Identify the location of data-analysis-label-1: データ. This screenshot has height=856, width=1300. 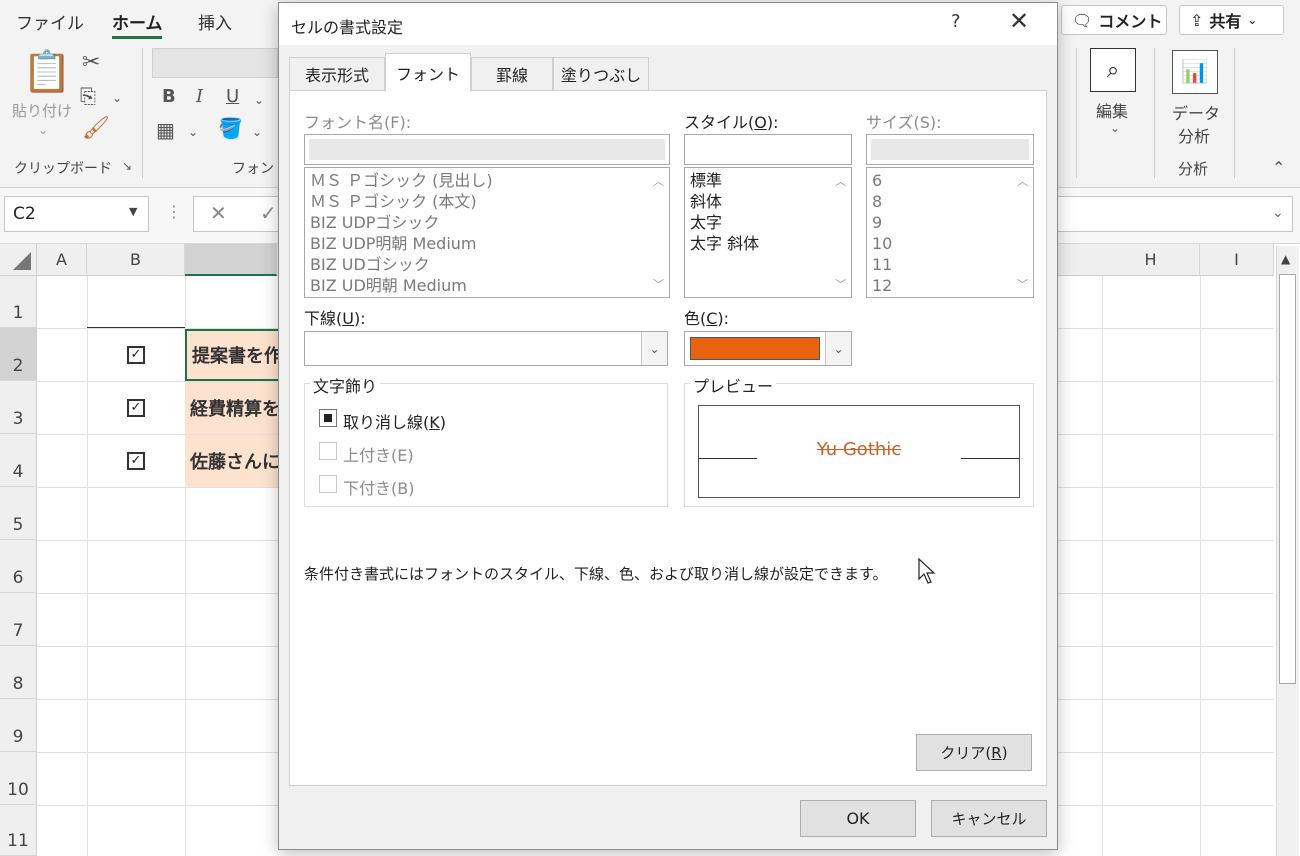
(1196, 112).